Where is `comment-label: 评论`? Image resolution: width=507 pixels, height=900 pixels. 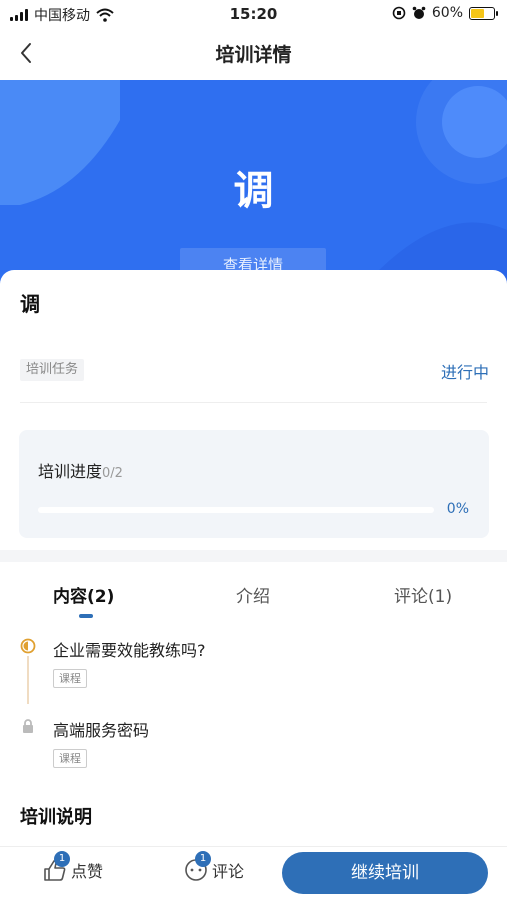 comment-label: 评论 is located at coordinates (228, 871).